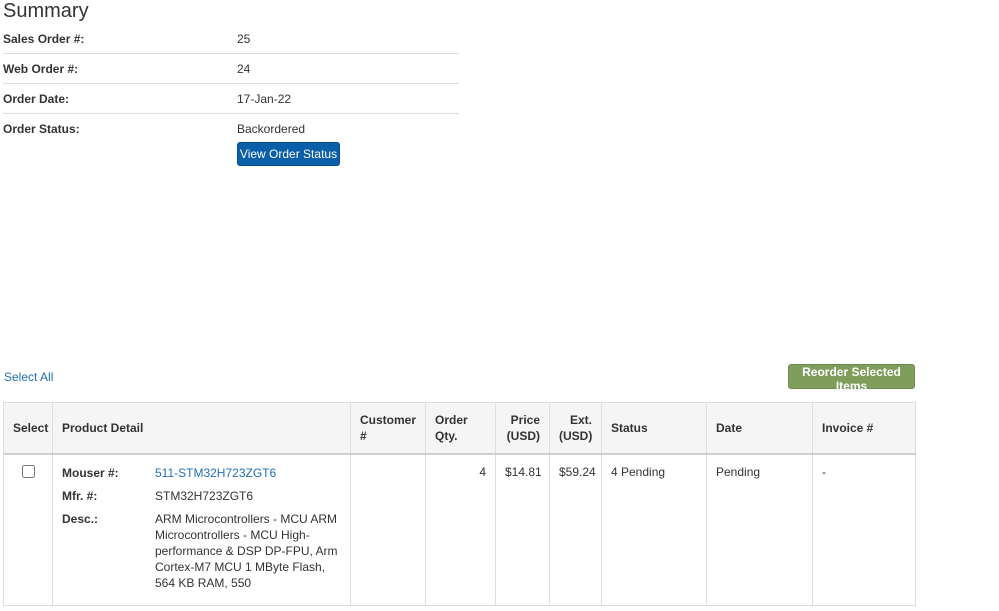 This screenshot has width=999, height=611. What do you see at coordinates (523, 436) in the screenshot?
I see `col-header-price-line2: (USD)` at bounding box center [523, 436].